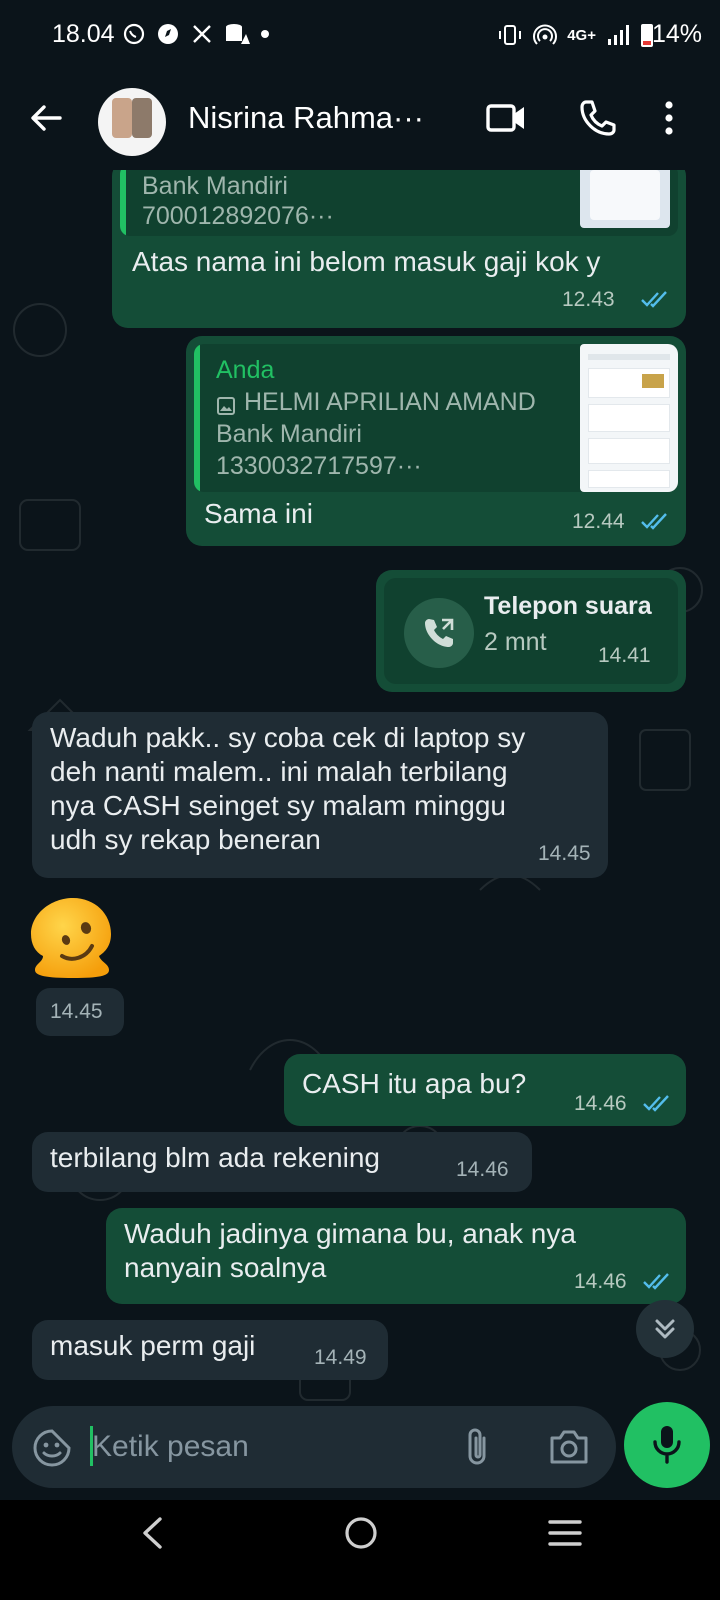 This screenshot has width=720, height=1600. What do you see at coordinates (390, 402) in the screenshot?
I see `quote-line: HELMI APRILIAN AMAND` at bounding box center [390, 402].